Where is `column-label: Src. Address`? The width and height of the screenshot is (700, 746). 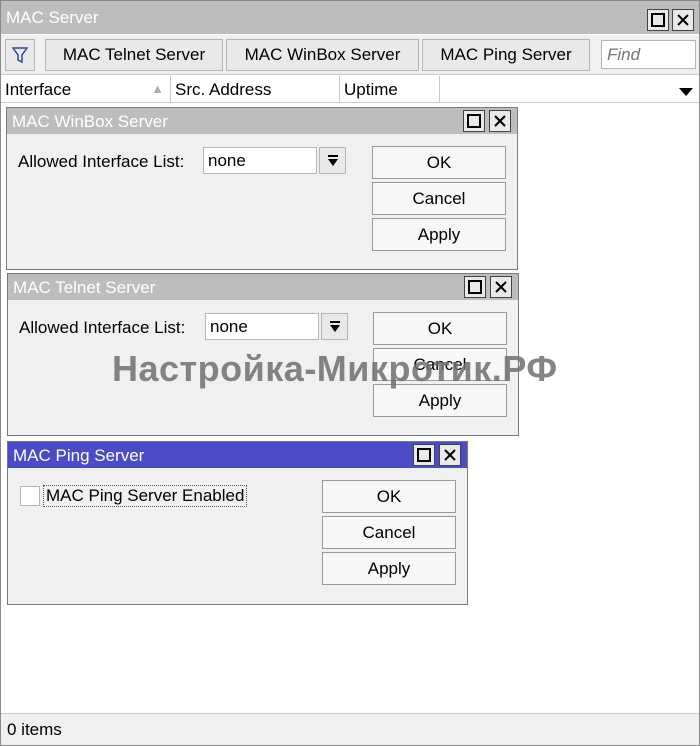 column-label: Src. Address is located at coordinates (223, 89).